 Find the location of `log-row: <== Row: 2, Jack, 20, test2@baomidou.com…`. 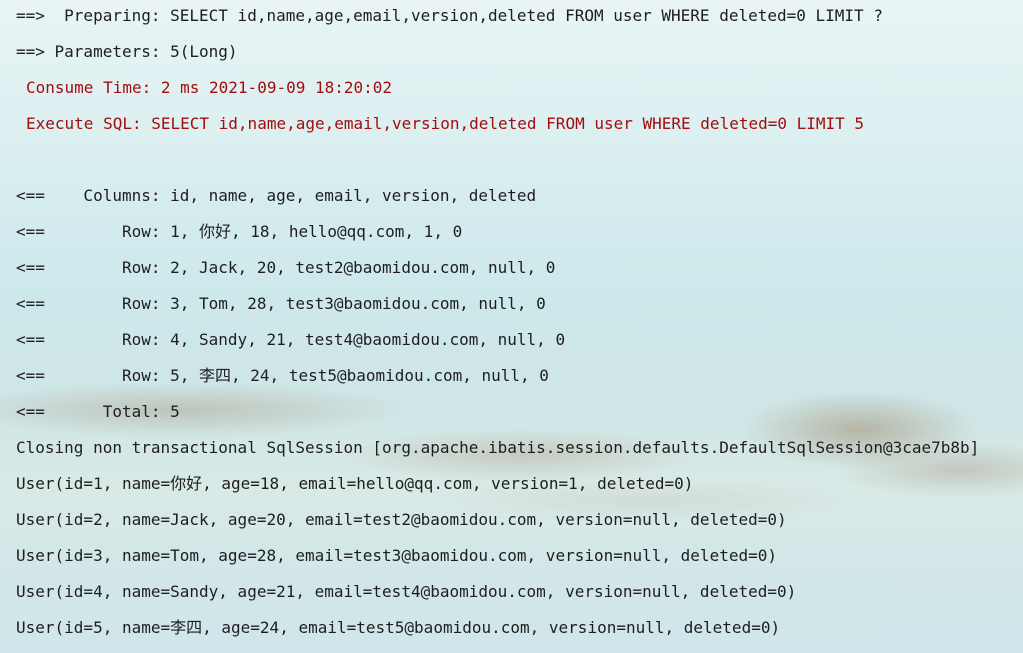

log-row: <== Row: 2, Jack, 20, test2@baomidou.com… is located at coordinates (286, 267).